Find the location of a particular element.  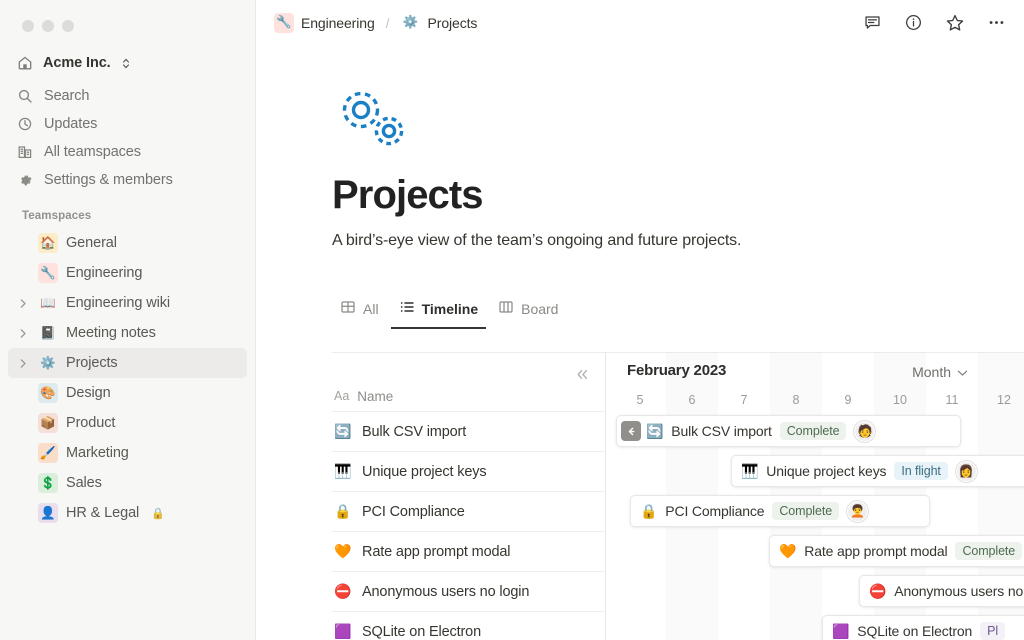

sidebar-item-label: Updates is located at coordinates (71, 124).